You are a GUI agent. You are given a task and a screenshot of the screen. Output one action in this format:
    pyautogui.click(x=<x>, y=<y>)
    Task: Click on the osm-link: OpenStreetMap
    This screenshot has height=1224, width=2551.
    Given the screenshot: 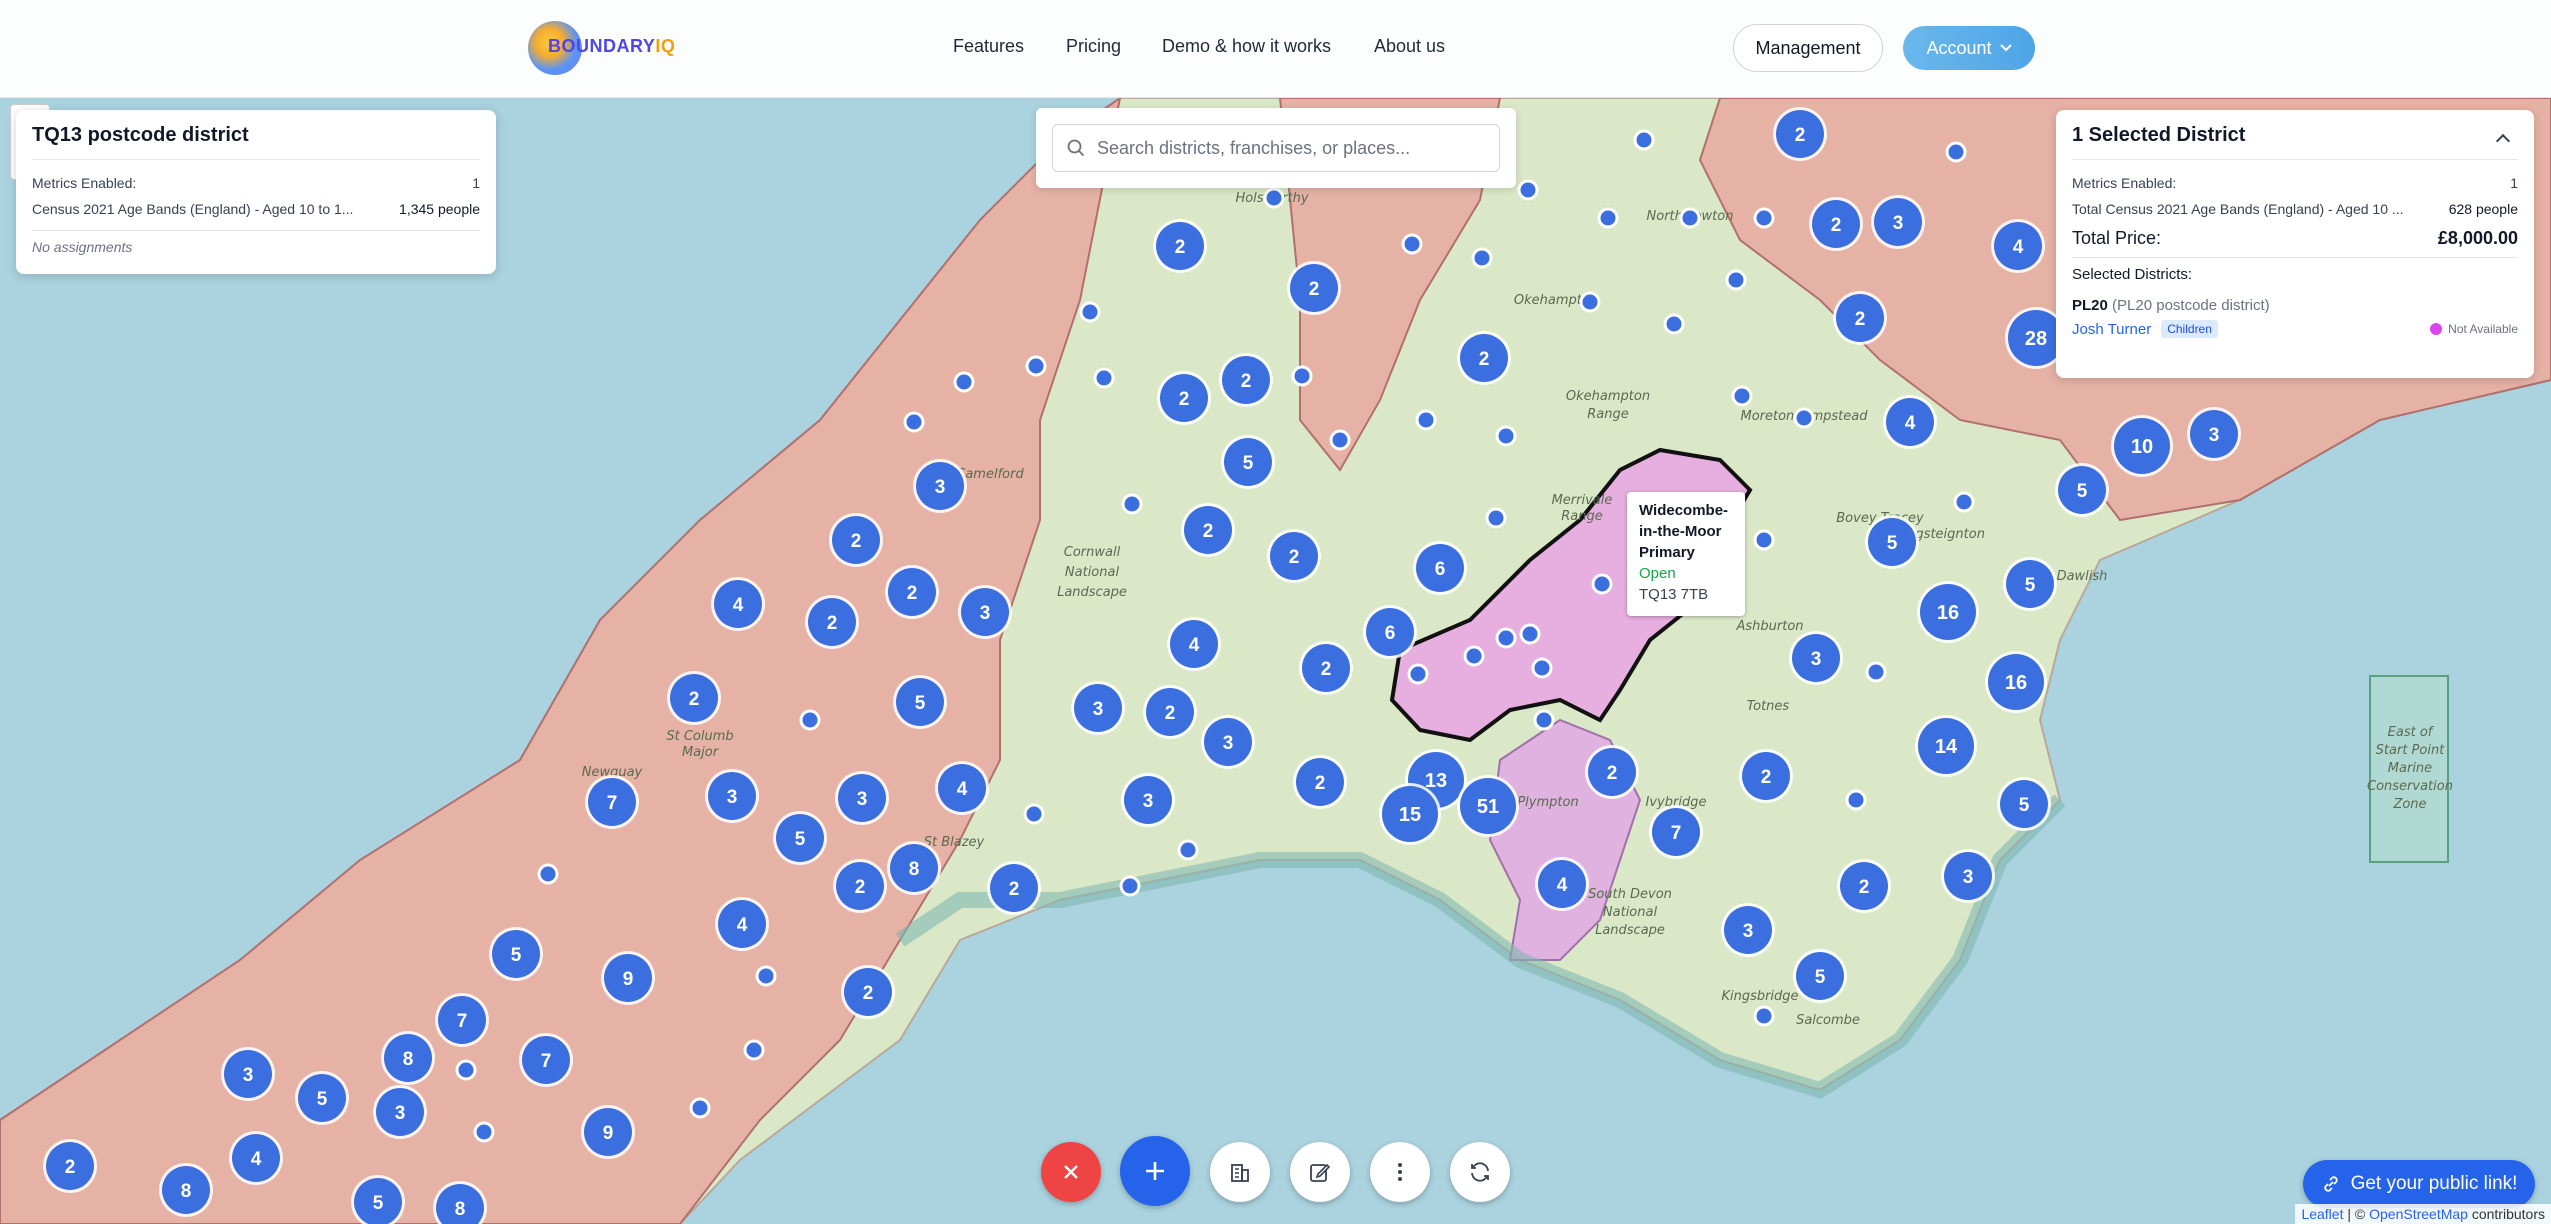 What is the action you would take?
    pyautogui.click(x=2418, y=1214)
    